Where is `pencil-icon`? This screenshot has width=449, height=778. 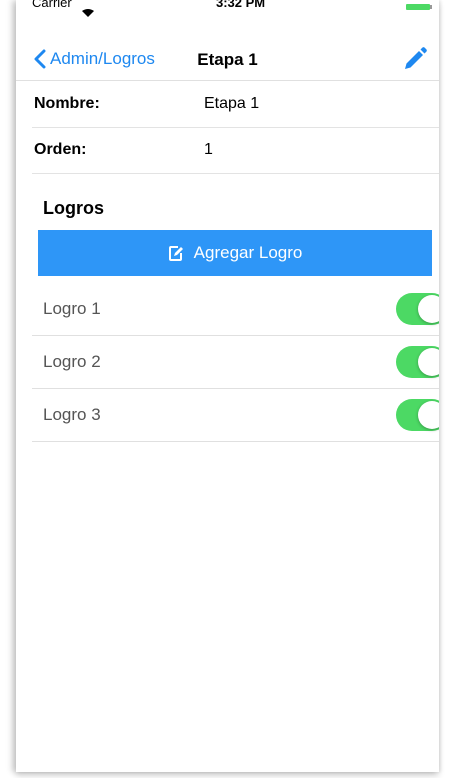
pencil-icon is located at coordinates (415, 59).